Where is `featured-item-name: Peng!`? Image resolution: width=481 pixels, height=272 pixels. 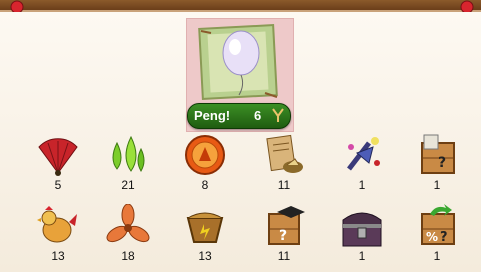 featured-item-name: Peng! is located at coordinates (212, 115).